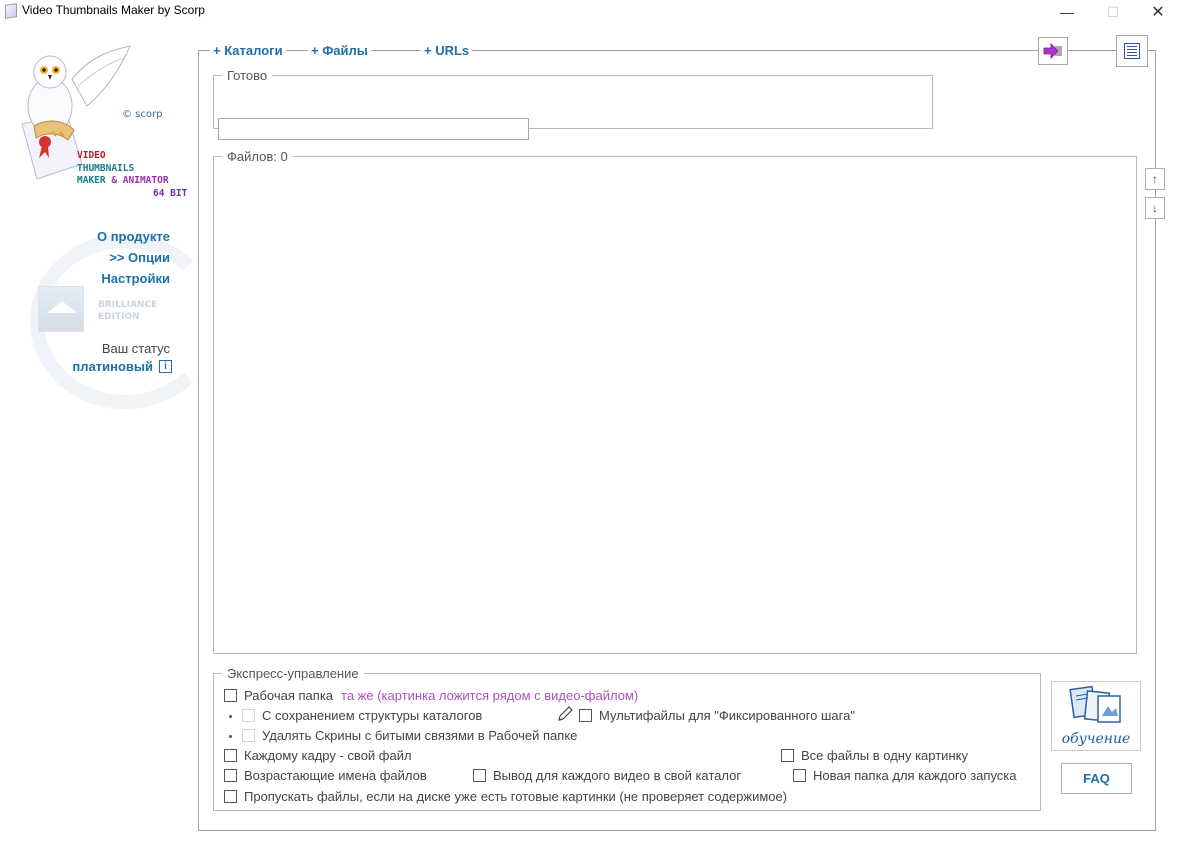 The height and width of the screenshot is (850, 1181). I want to click on move-up-button: ↑, so click(1155, 179).